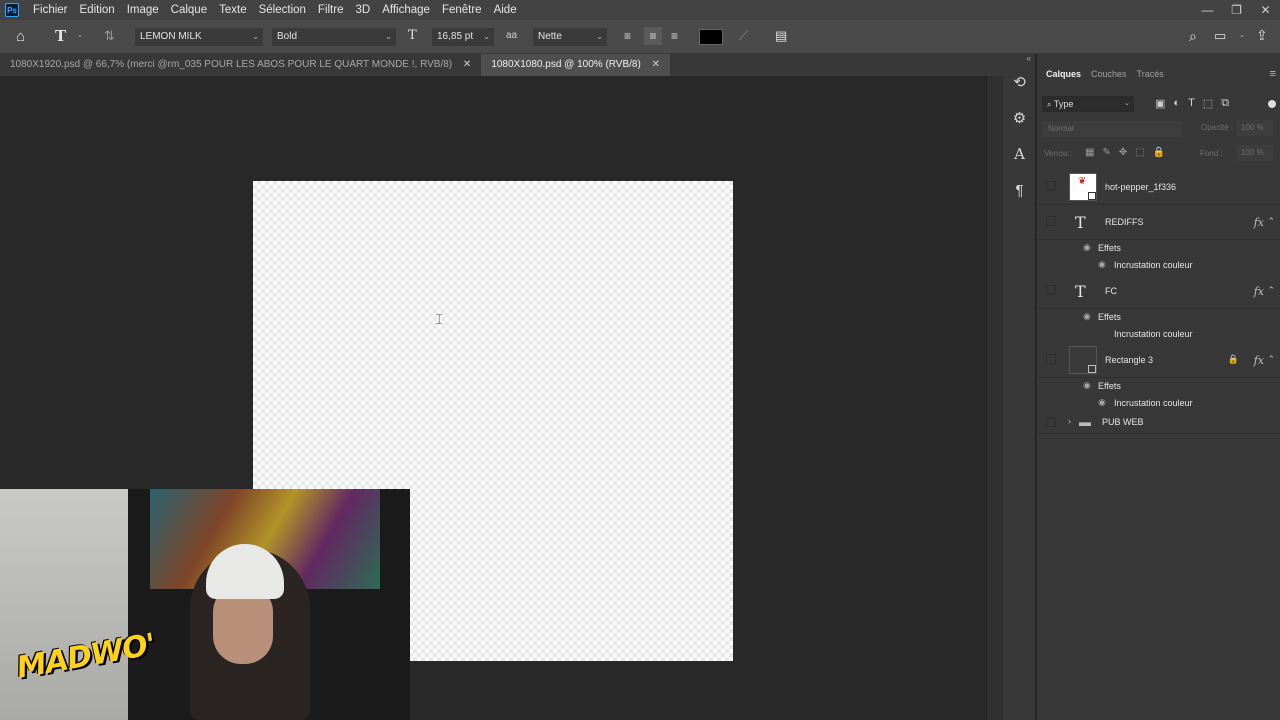 The image size is (1280, 720). Describe the element at coordinates (1193, 36) in the screenshot. I see `search-icon: ⌕` at that location.